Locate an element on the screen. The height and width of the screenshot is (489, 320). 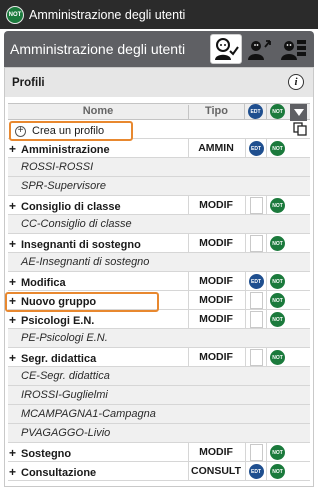
profile-user-row: PVAGAGGO-Livio is located at coordinates (159, 433).